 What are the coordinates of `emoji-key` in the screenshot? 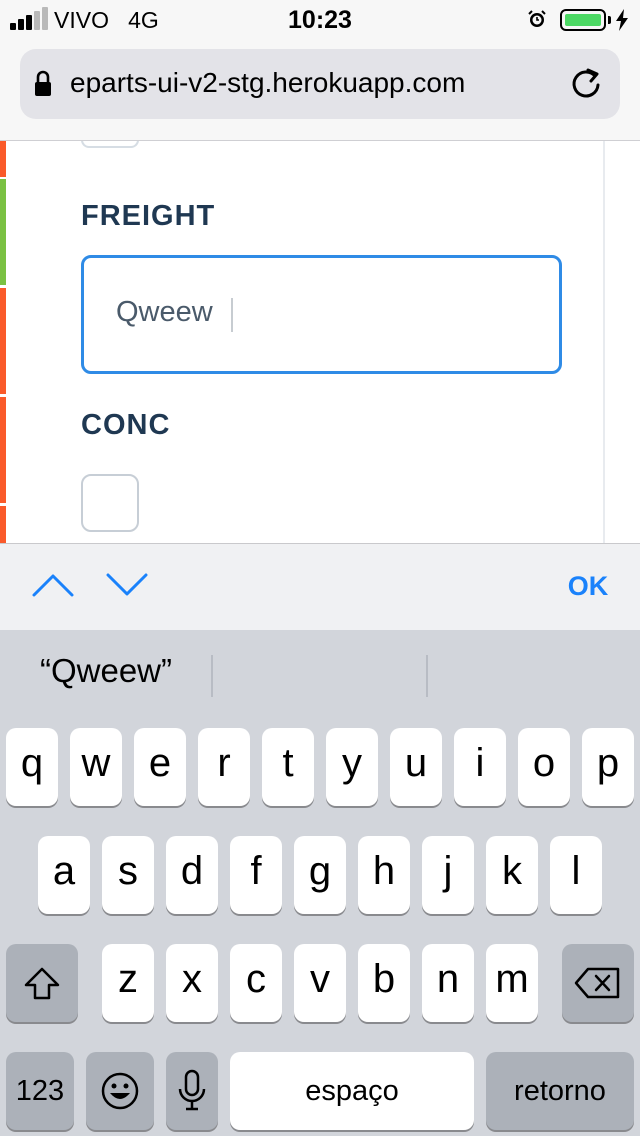 It's located at (120, 1091).